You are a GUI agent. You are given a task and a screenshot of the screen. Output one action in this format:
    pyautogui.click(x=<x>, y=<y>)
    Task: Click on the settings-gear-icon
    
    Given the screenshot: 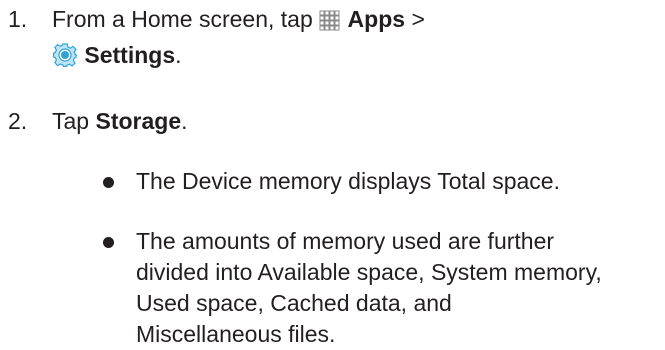 What is the action you would take?
    pyautogui.click(x=65, y=59)
    